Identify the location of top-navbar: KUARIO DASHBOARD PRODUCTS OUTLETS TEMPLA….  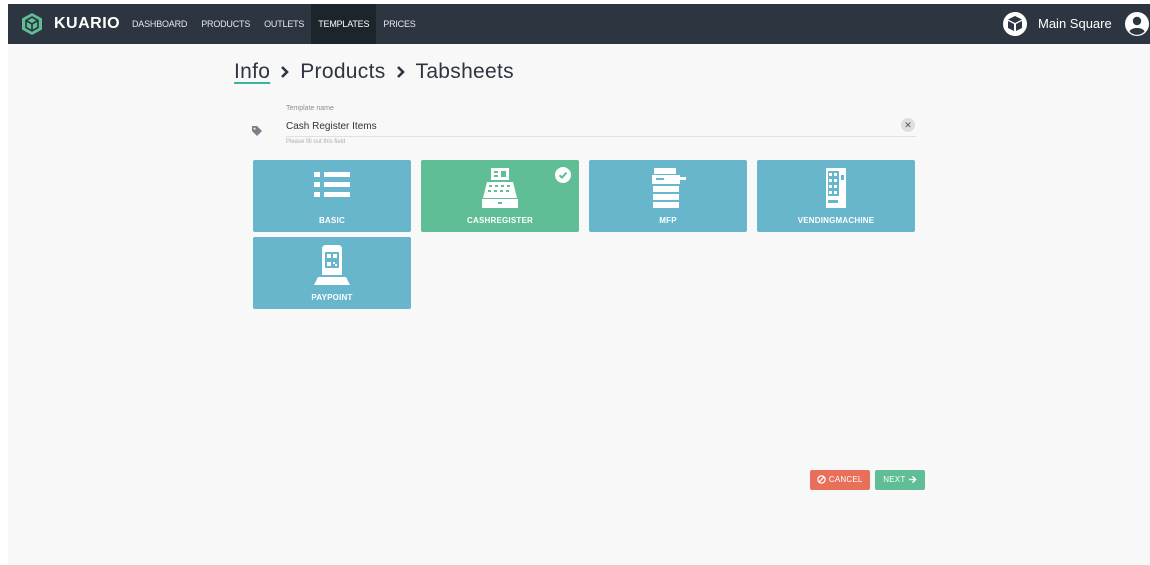
(579, 24).